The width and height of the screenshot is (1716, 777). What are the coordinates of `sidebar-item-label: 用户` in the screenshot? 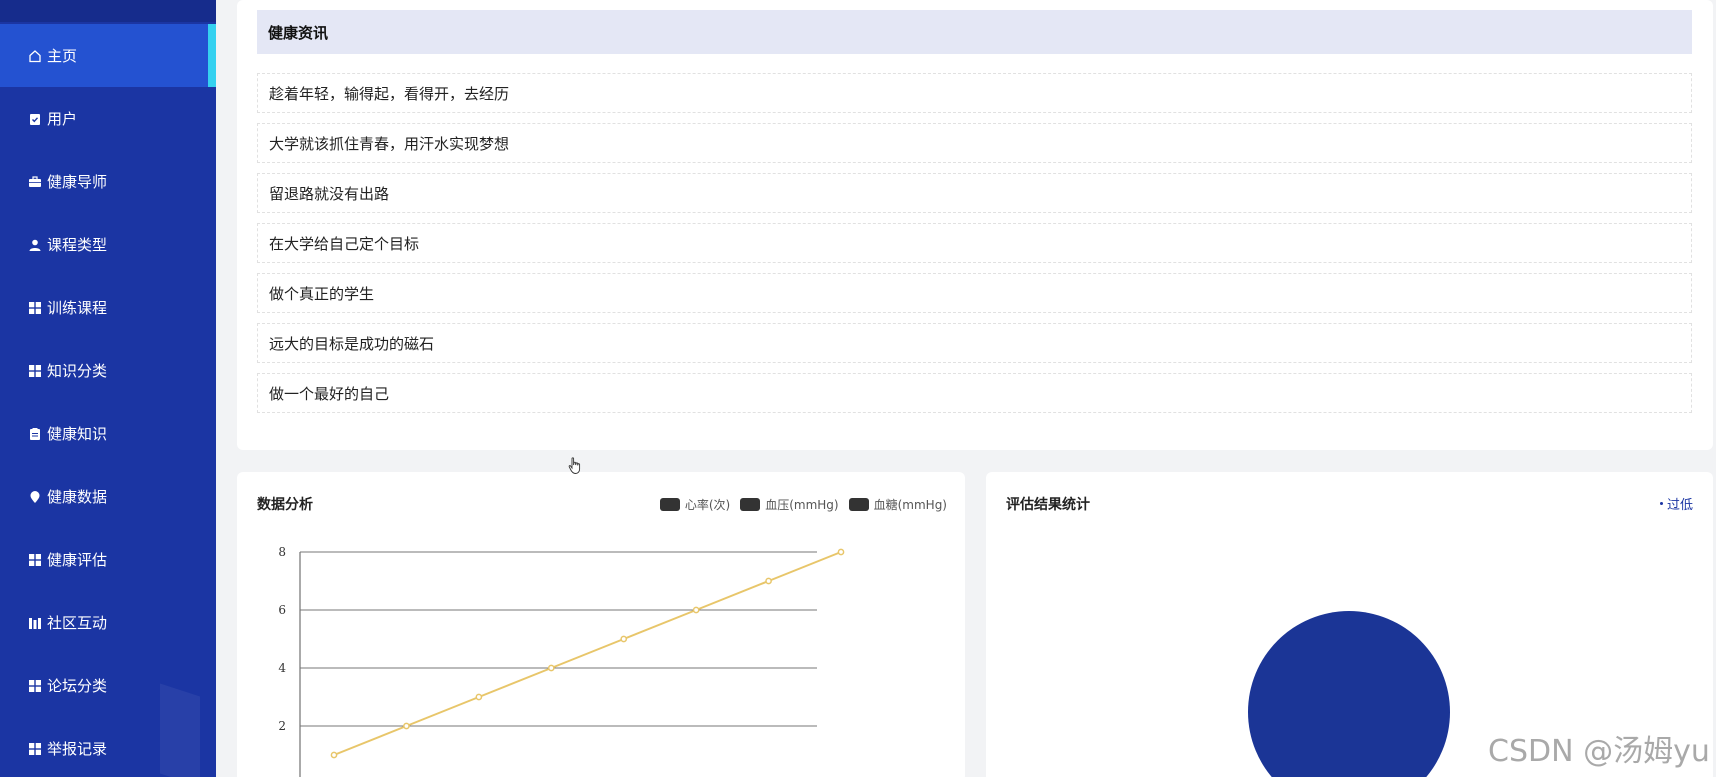 It's located at (62, 119).